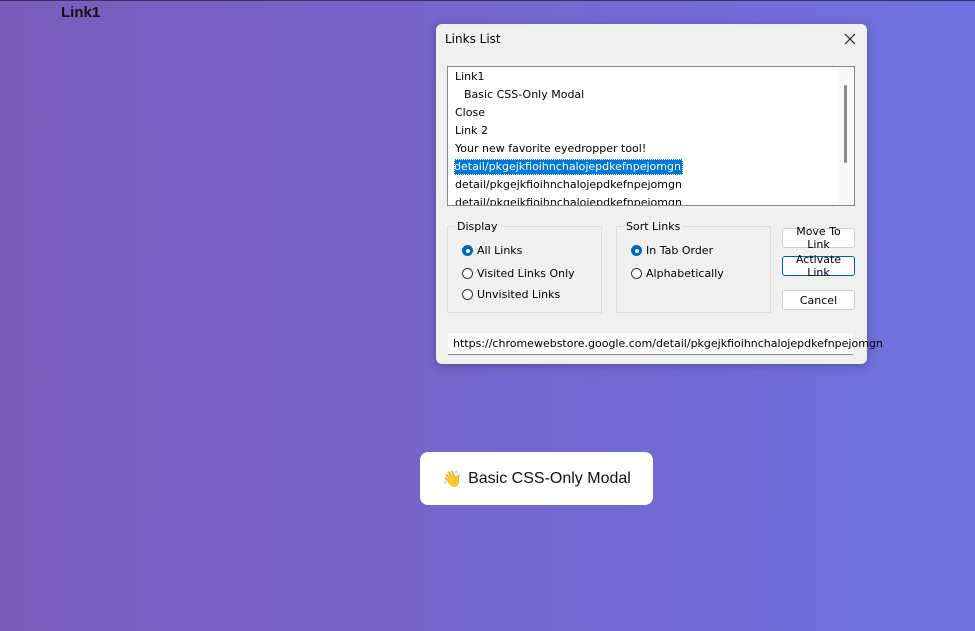 The height and width of the screenshot is (631, 975). Describe the element at coordinates (470, 113) in the screenshot. I see `list-item: Close` at that location.